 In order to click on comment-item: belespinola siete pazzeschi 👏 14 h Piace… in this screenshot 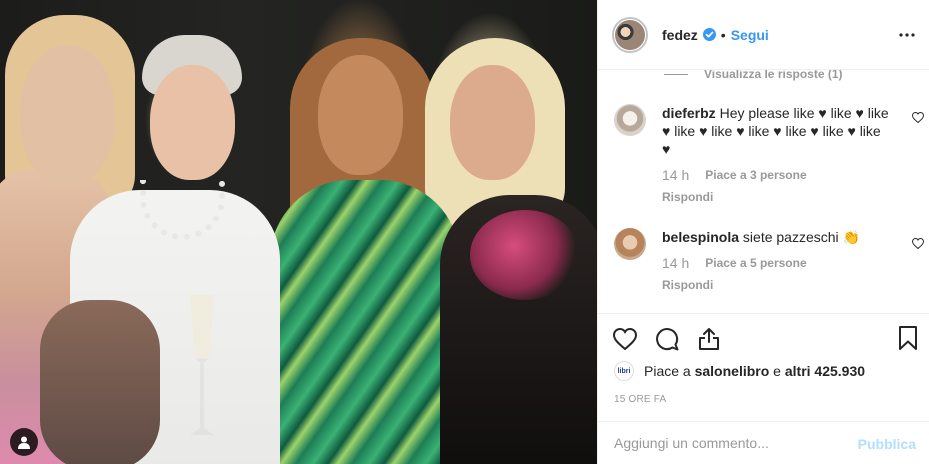, I will do `click(769, 268)`.